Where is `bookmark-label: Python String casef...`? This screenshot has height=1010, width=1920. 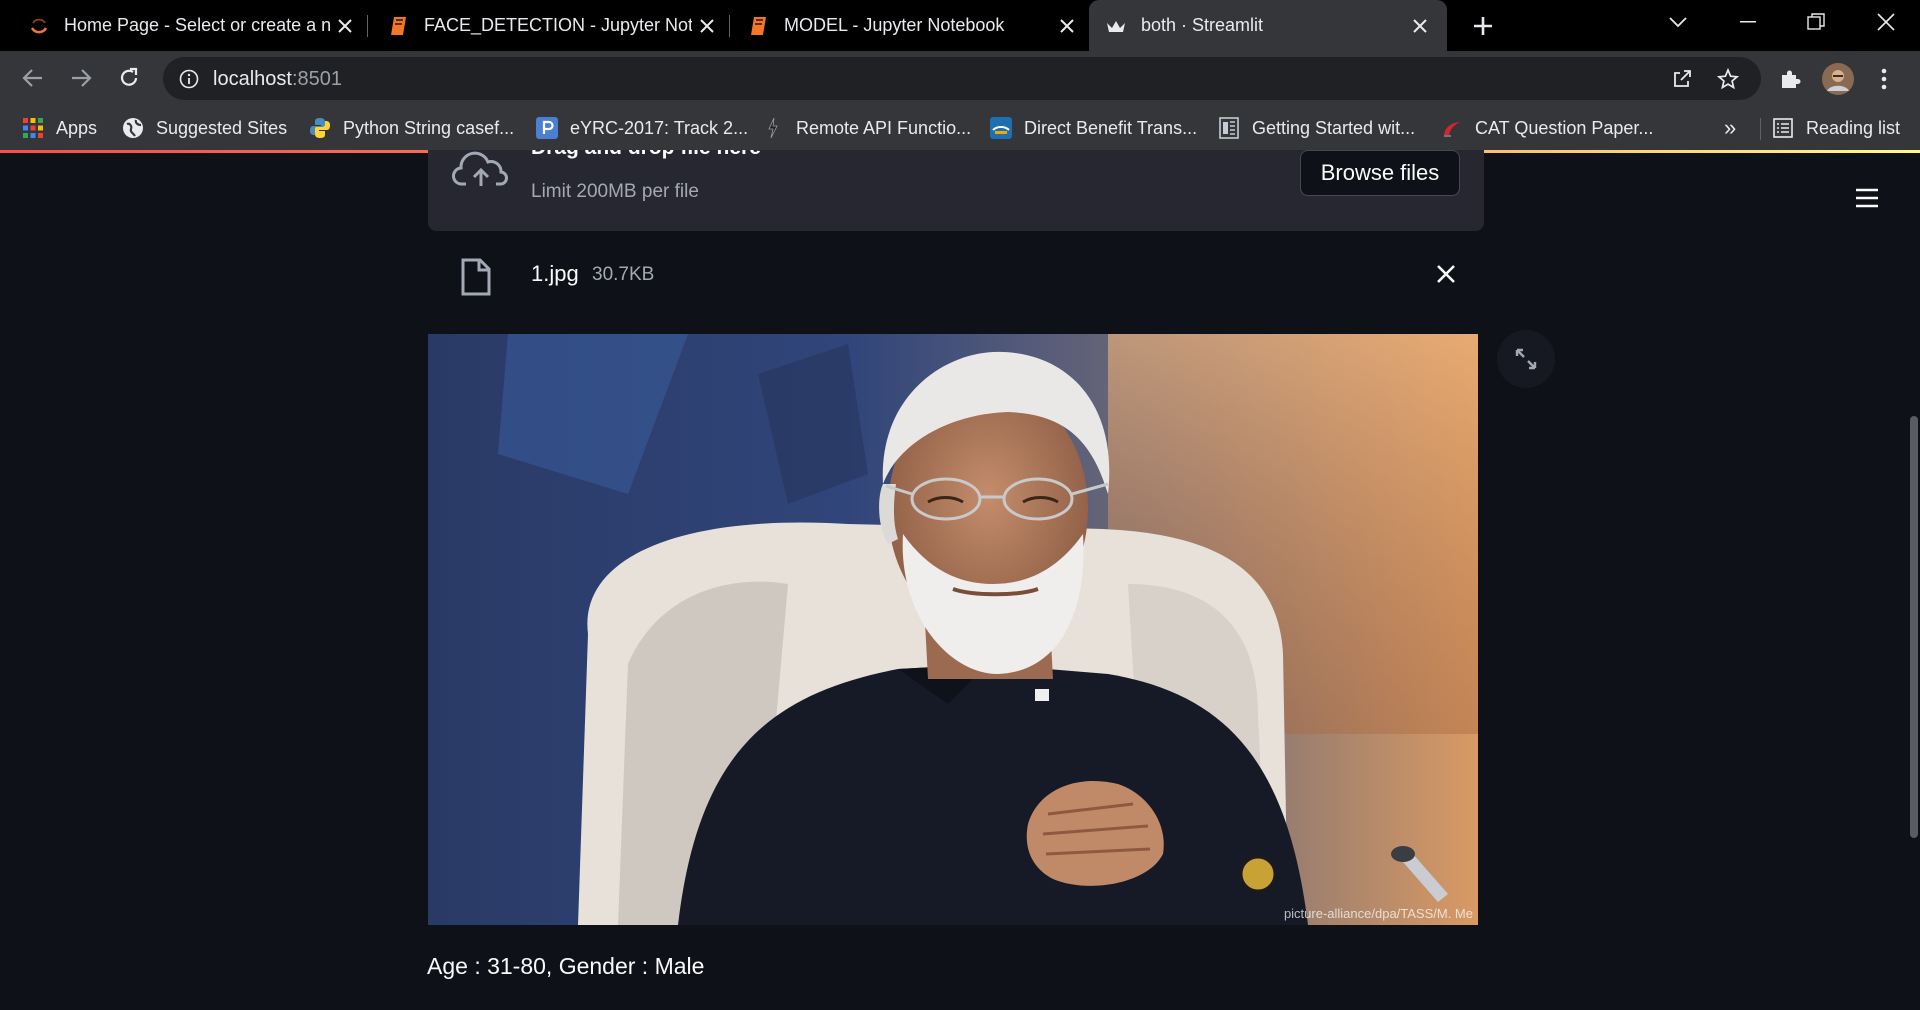
bookmark-label: Python String casef... is located at coordinates (429, 127).